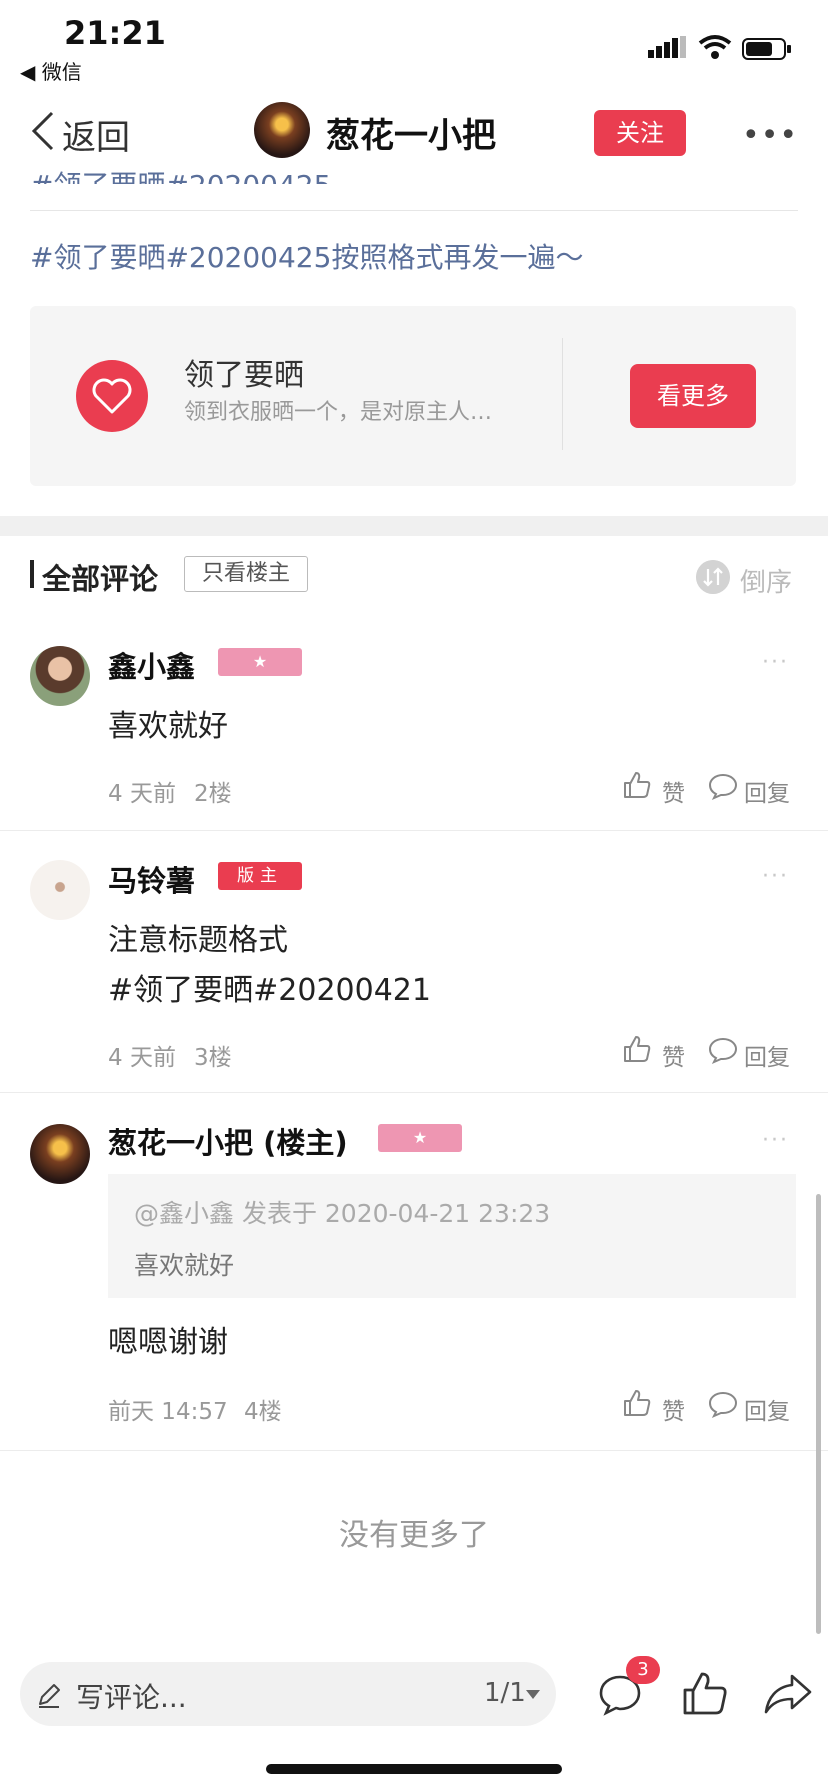 The image size is (828, 1792). Describe the element at coordinates (100, 579) in the screenshot. I see `comments-title: 全部评论` at that location.